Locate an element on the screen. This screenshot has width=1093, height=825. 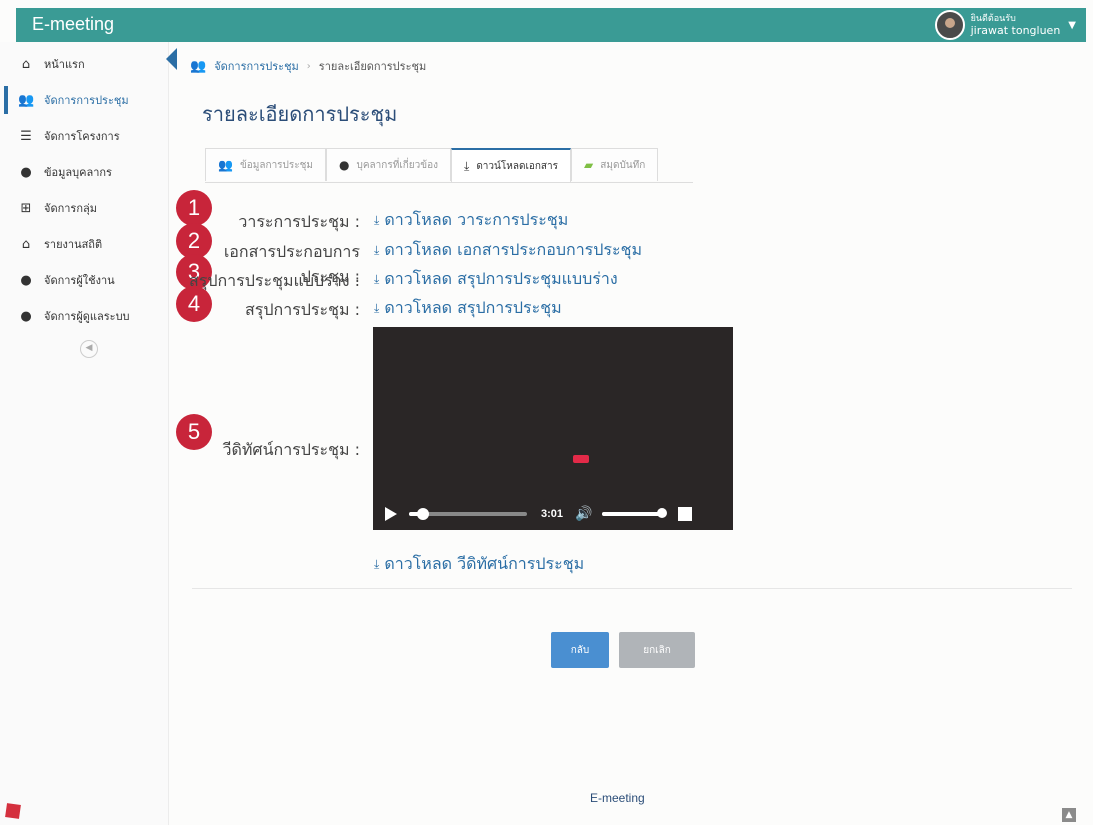
tab-related-personnel: ● บุคลากรที่เกี่ยวข้อง is located at coordinates (388, 164).